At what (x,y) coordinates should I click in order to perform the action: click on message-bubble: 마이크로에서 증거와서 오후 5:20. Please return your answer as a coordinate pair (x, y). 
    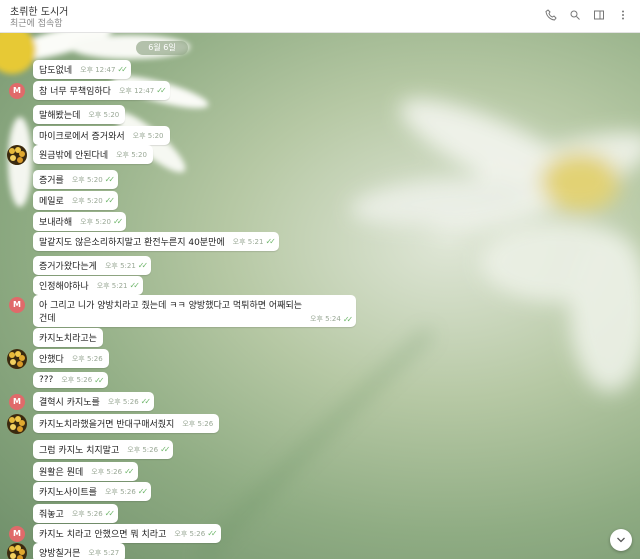
    Looking at the image, I should click on (101, 135).